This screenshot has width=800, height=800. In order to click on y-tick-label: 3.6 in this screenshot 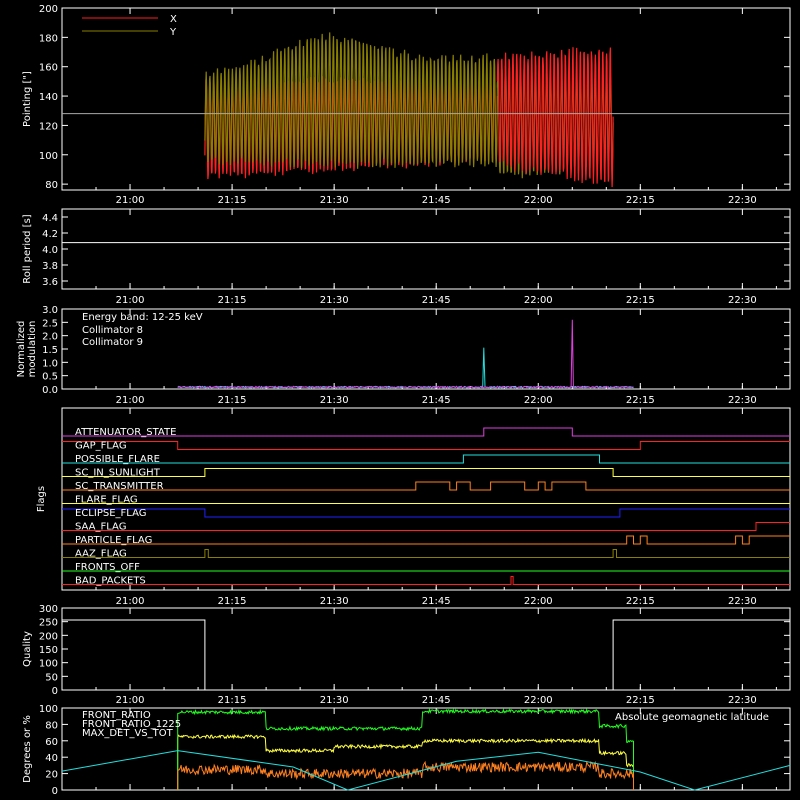, I will do `click(50, 282)`.